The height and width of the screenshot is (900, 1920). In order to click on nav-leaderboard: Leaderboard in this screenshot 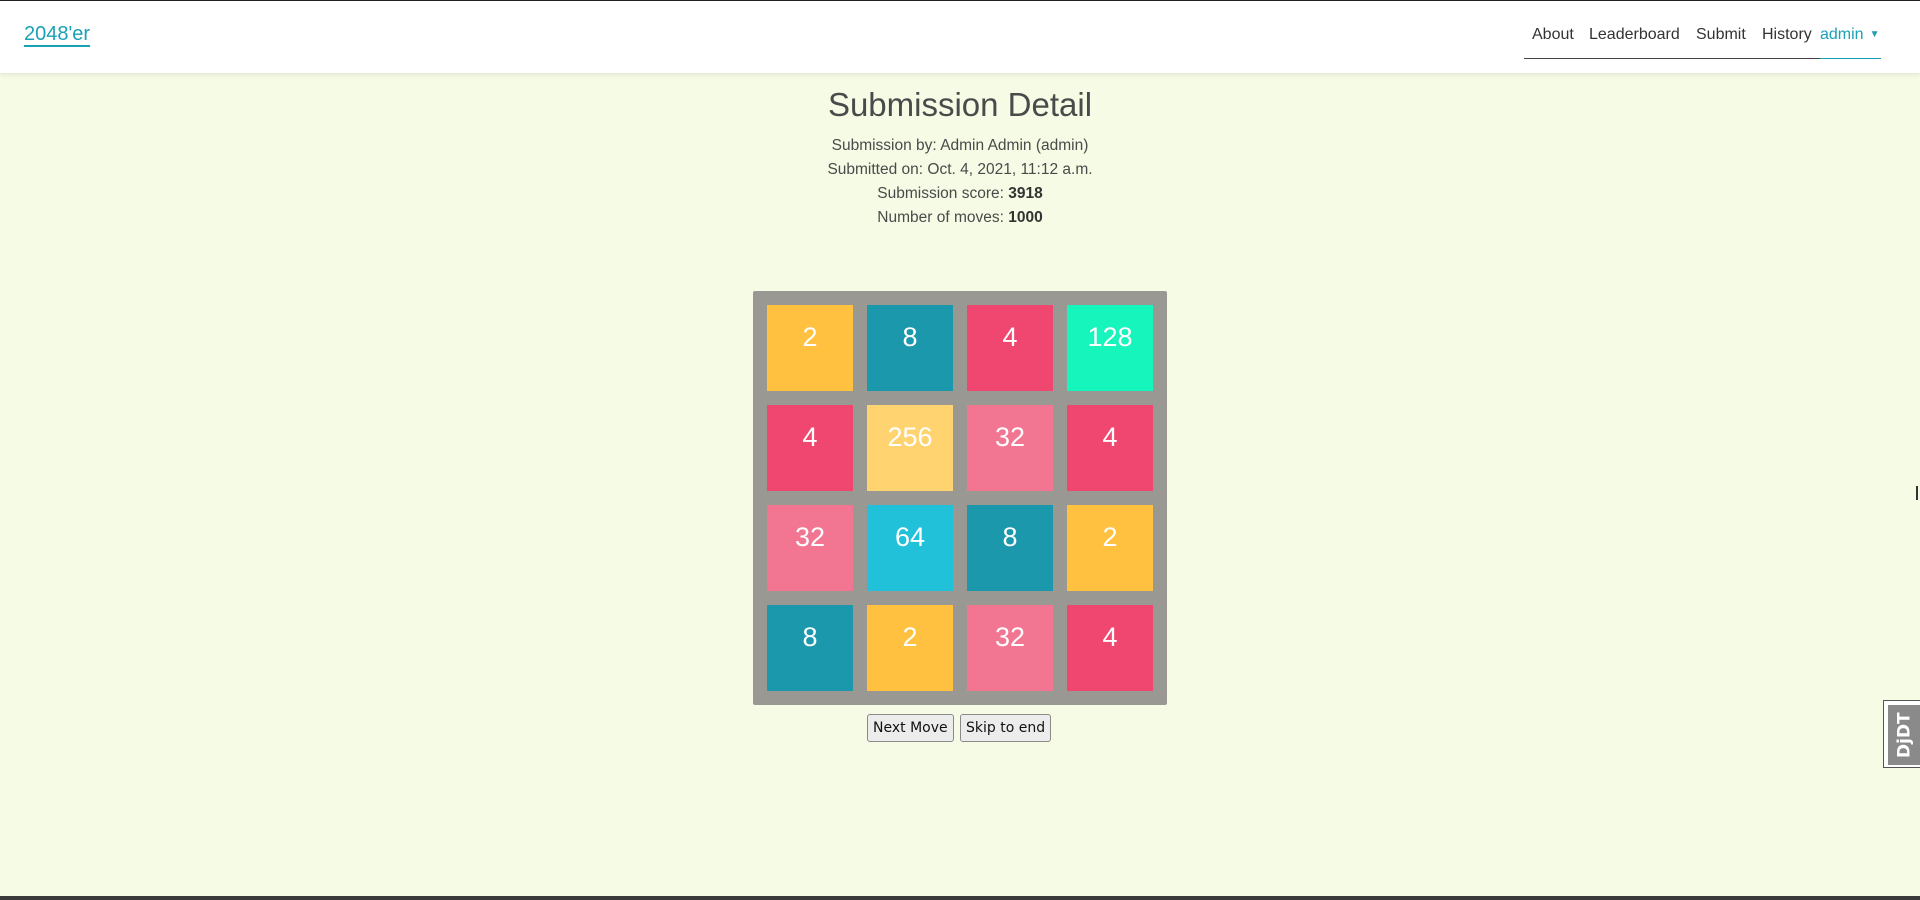, I will do `click(1634, 35)`.